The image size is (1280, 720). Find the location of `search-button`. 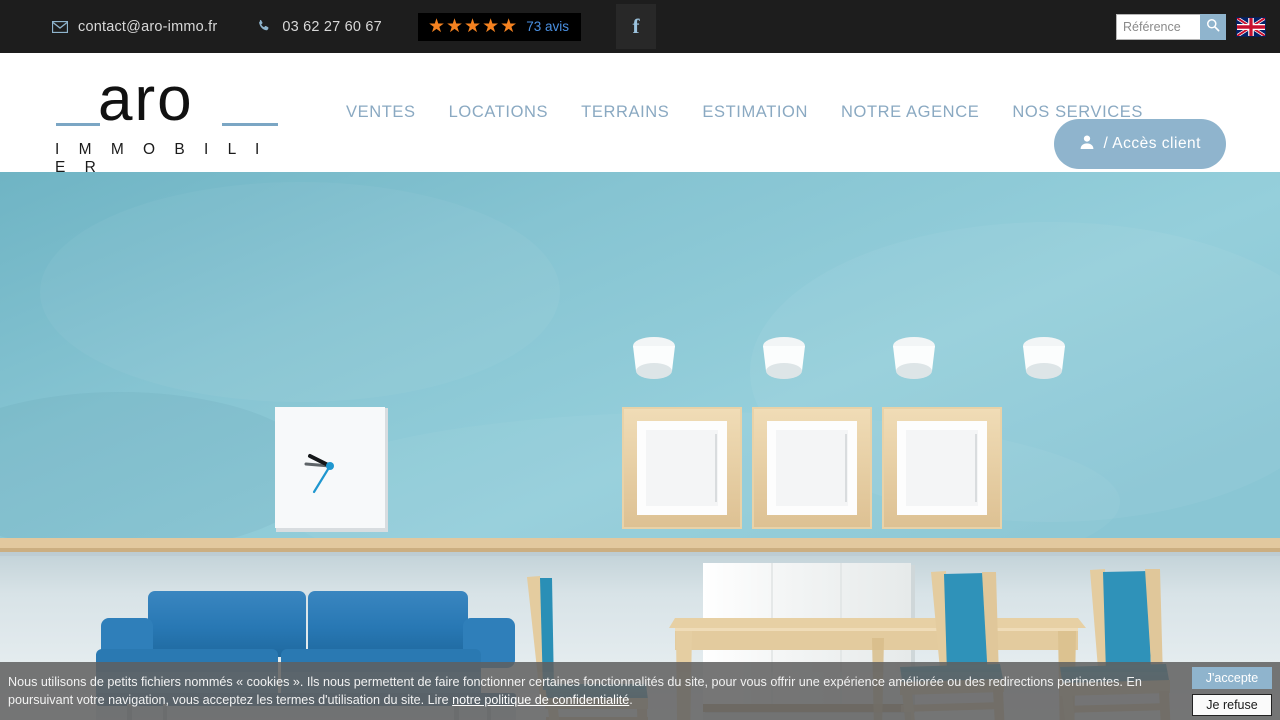

search-button is located at coordinates (1213, 26).